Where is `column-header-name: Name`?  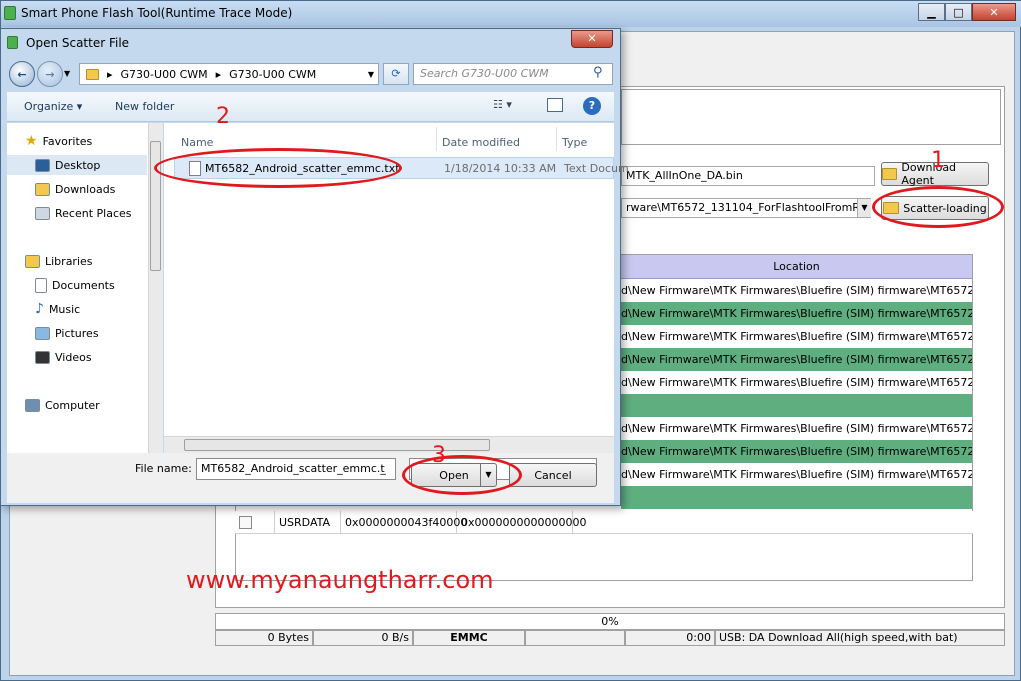 column-header-name: Name is located at coordinates (197, 142).